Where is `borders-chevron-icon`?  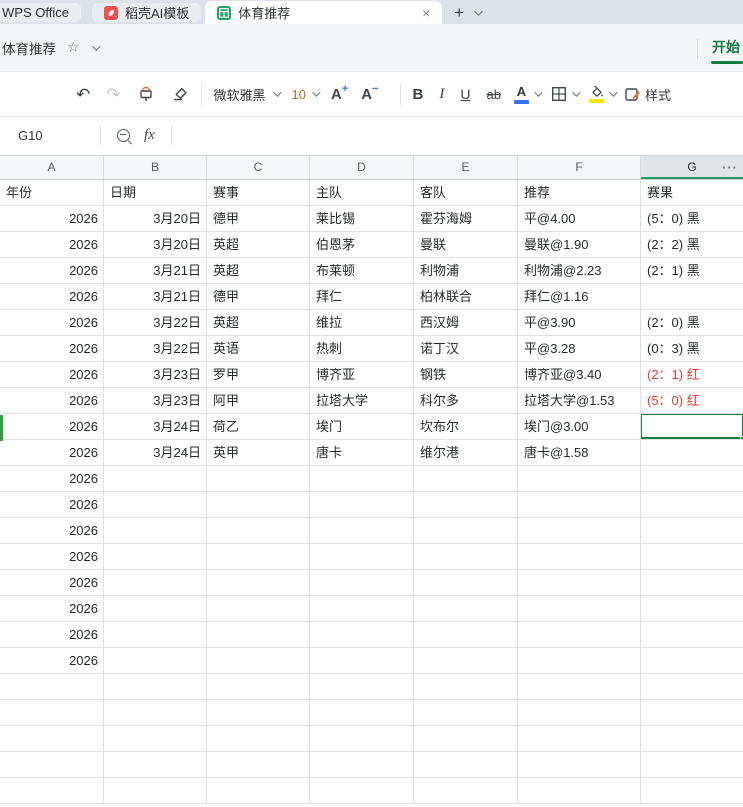
borders-chevron-icon is located at coordinates (576, 92).